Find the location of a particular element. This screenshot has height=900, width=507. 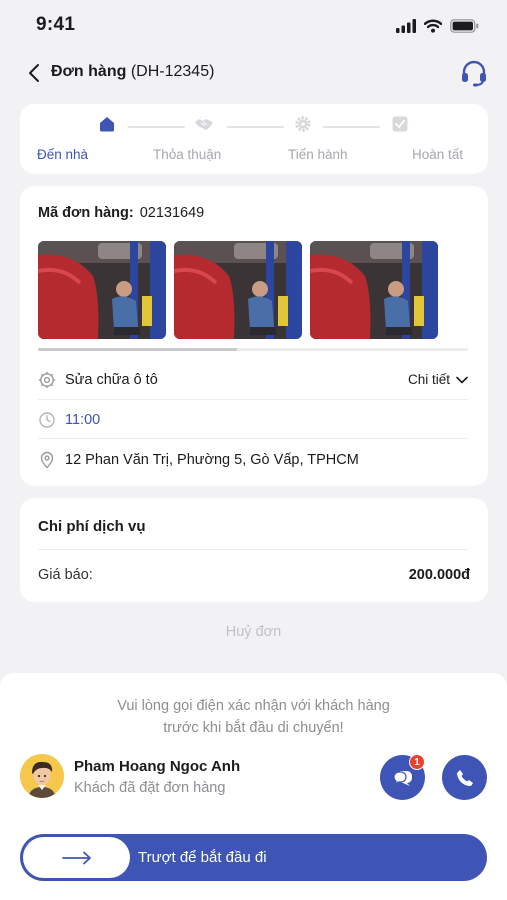

arrow-right-icon is located at coordinates (76, 857).